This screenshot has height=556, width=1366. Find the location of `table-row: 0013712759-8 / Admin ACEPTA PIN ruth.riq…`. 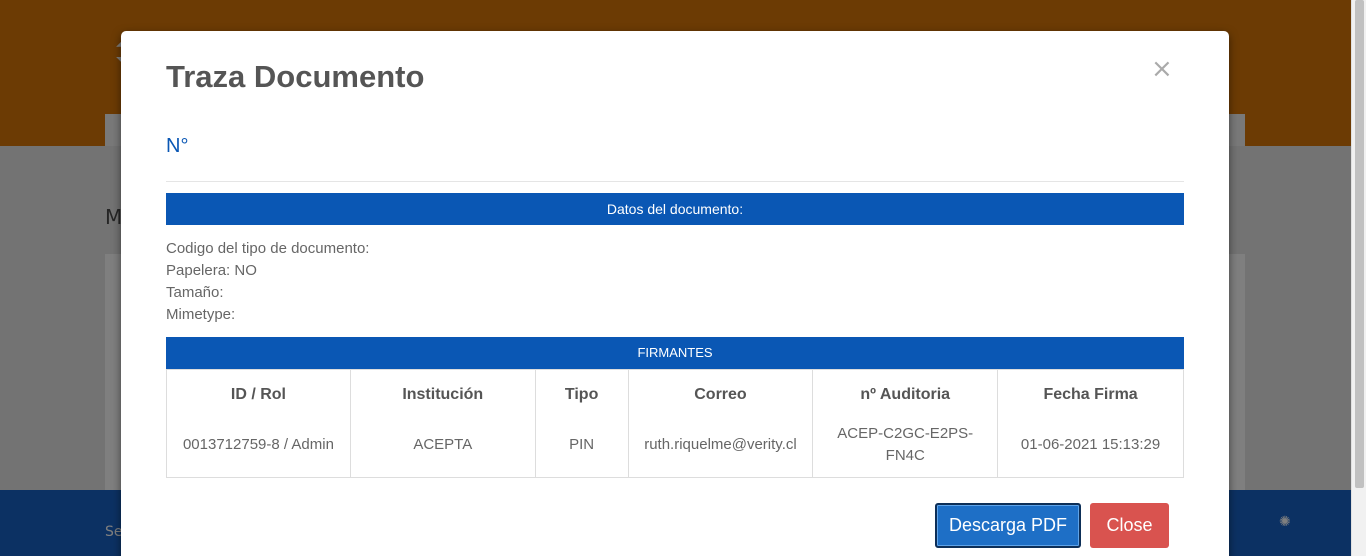

table-row: 0013712759-8 / Admin ACEPTA PIN ruth.riq… is located at coordinates (675, 445).